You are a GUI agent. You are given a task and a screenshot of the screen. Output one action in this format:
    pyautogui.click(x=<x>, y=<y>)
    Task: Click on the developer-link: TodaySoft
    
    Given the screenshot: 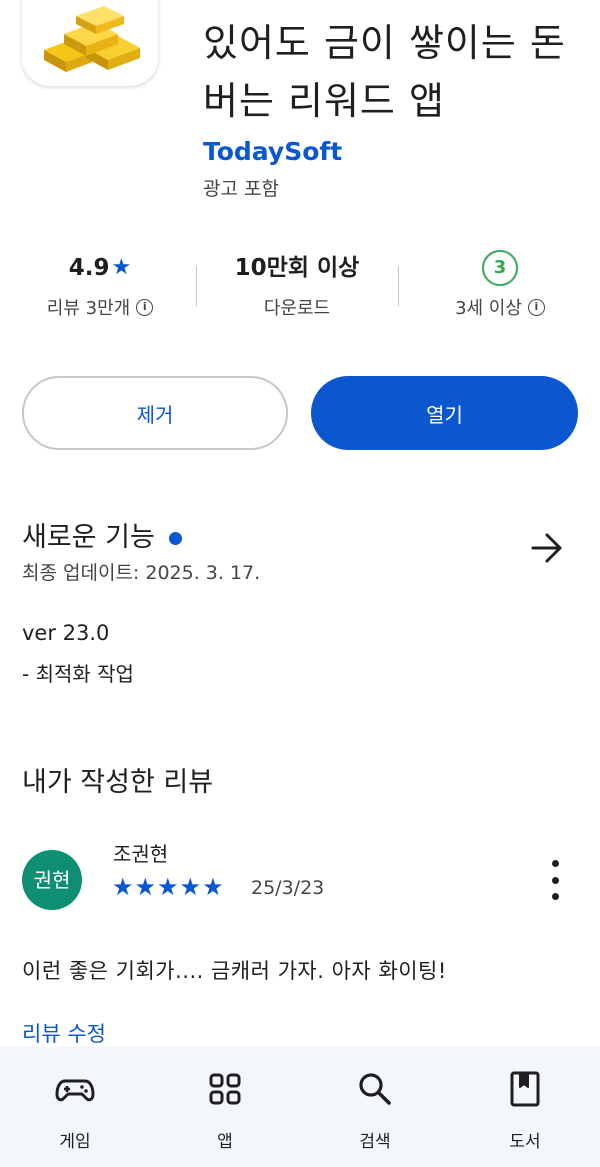 What is the action you would take?
    pyautogui.click(x=272, y=151)
    